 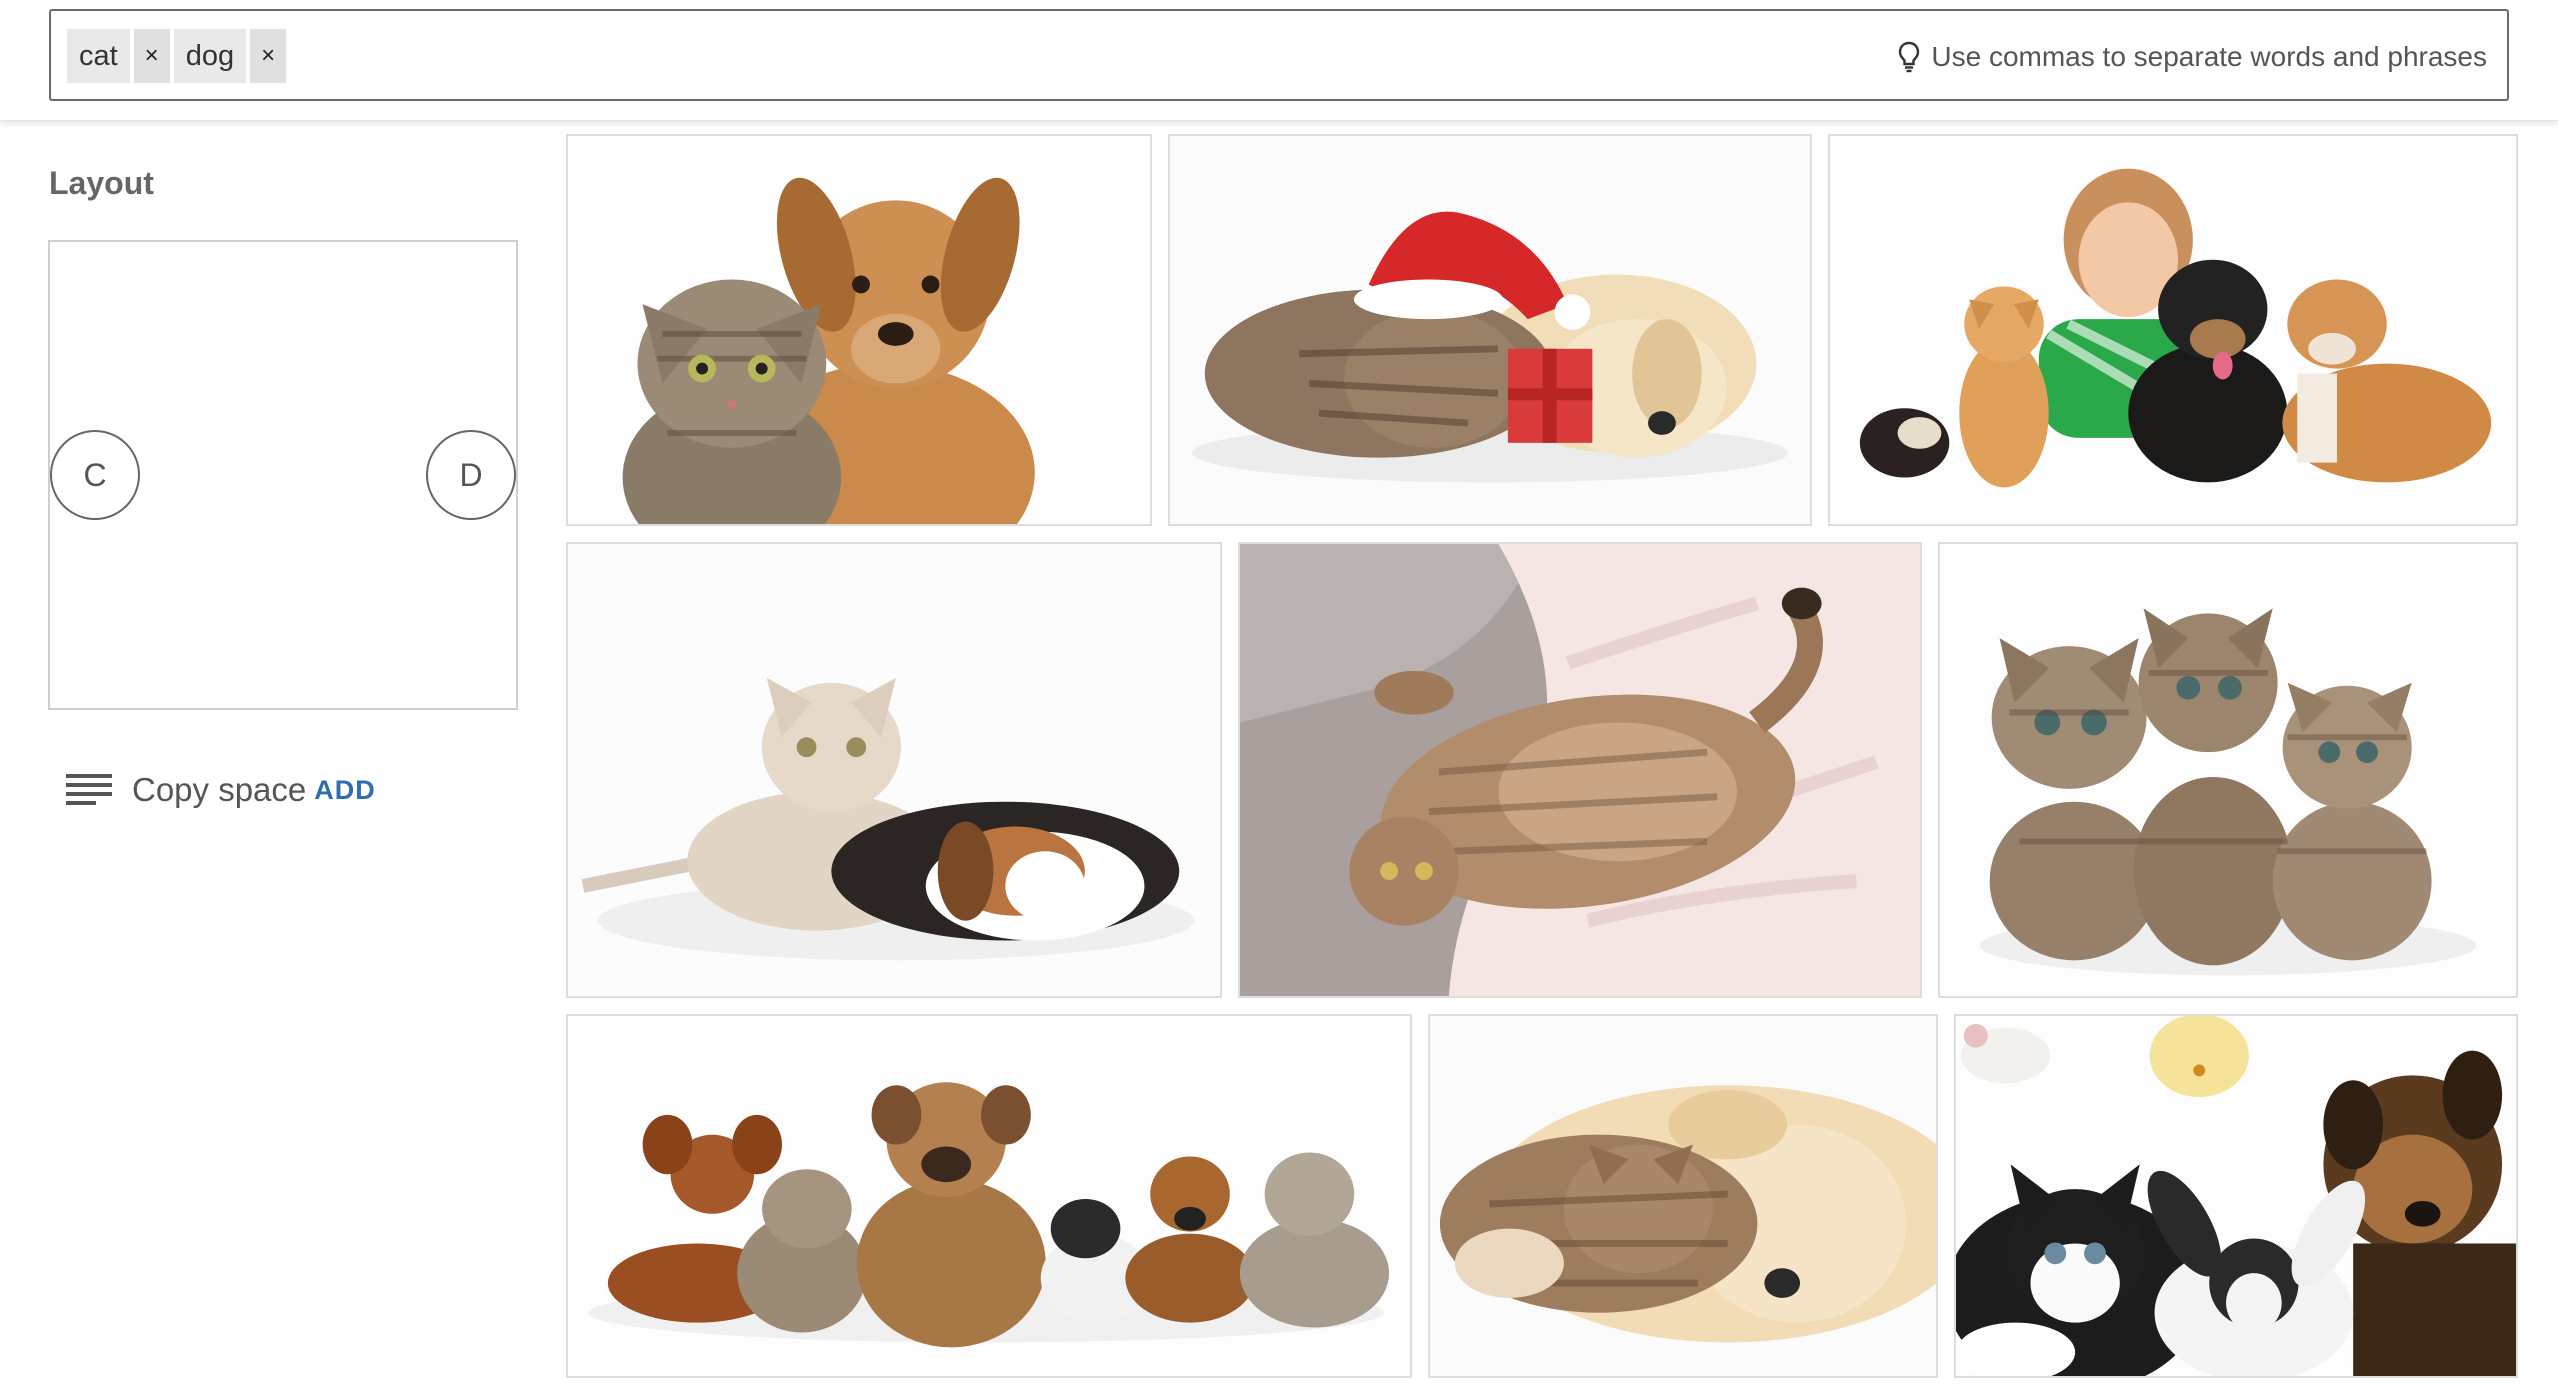 I want to click on text-align-icon, so click(x=89, y=789).